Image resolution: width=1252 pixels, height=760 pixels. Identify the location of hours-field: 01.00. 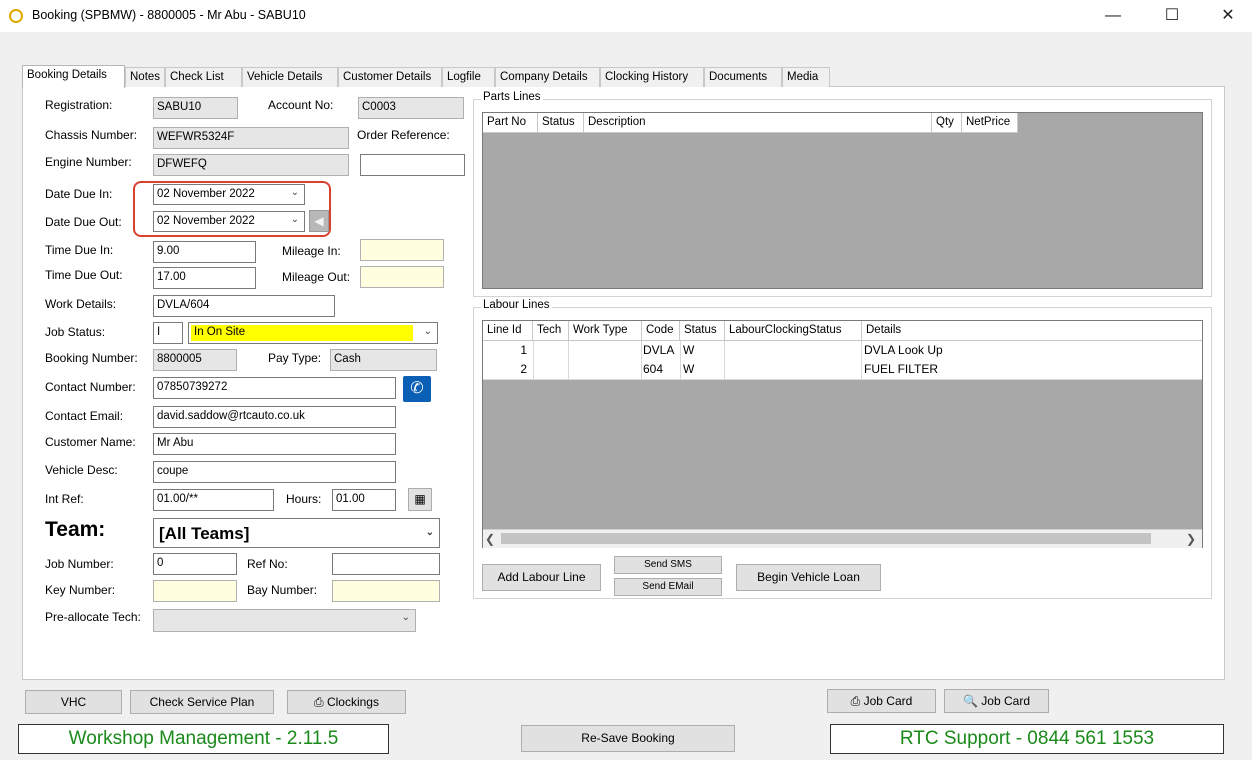
(364, 500).